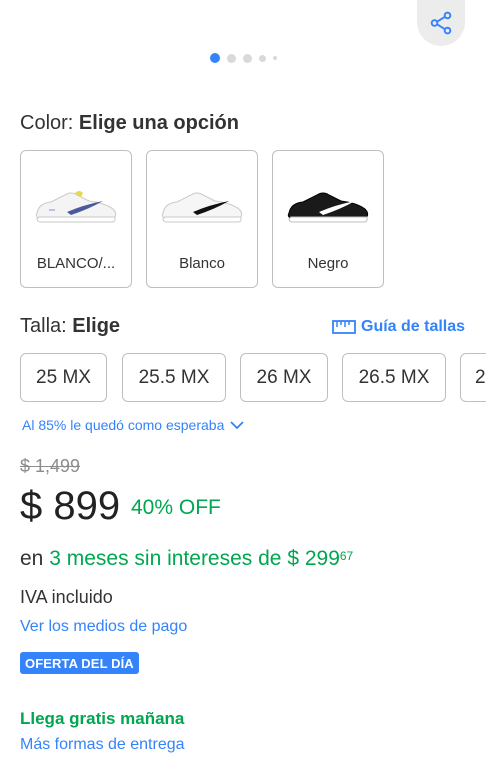 This screenshot has height=768, width=486. I want to click on size-option-26-5: 26.5 MX, so click(394, 377).